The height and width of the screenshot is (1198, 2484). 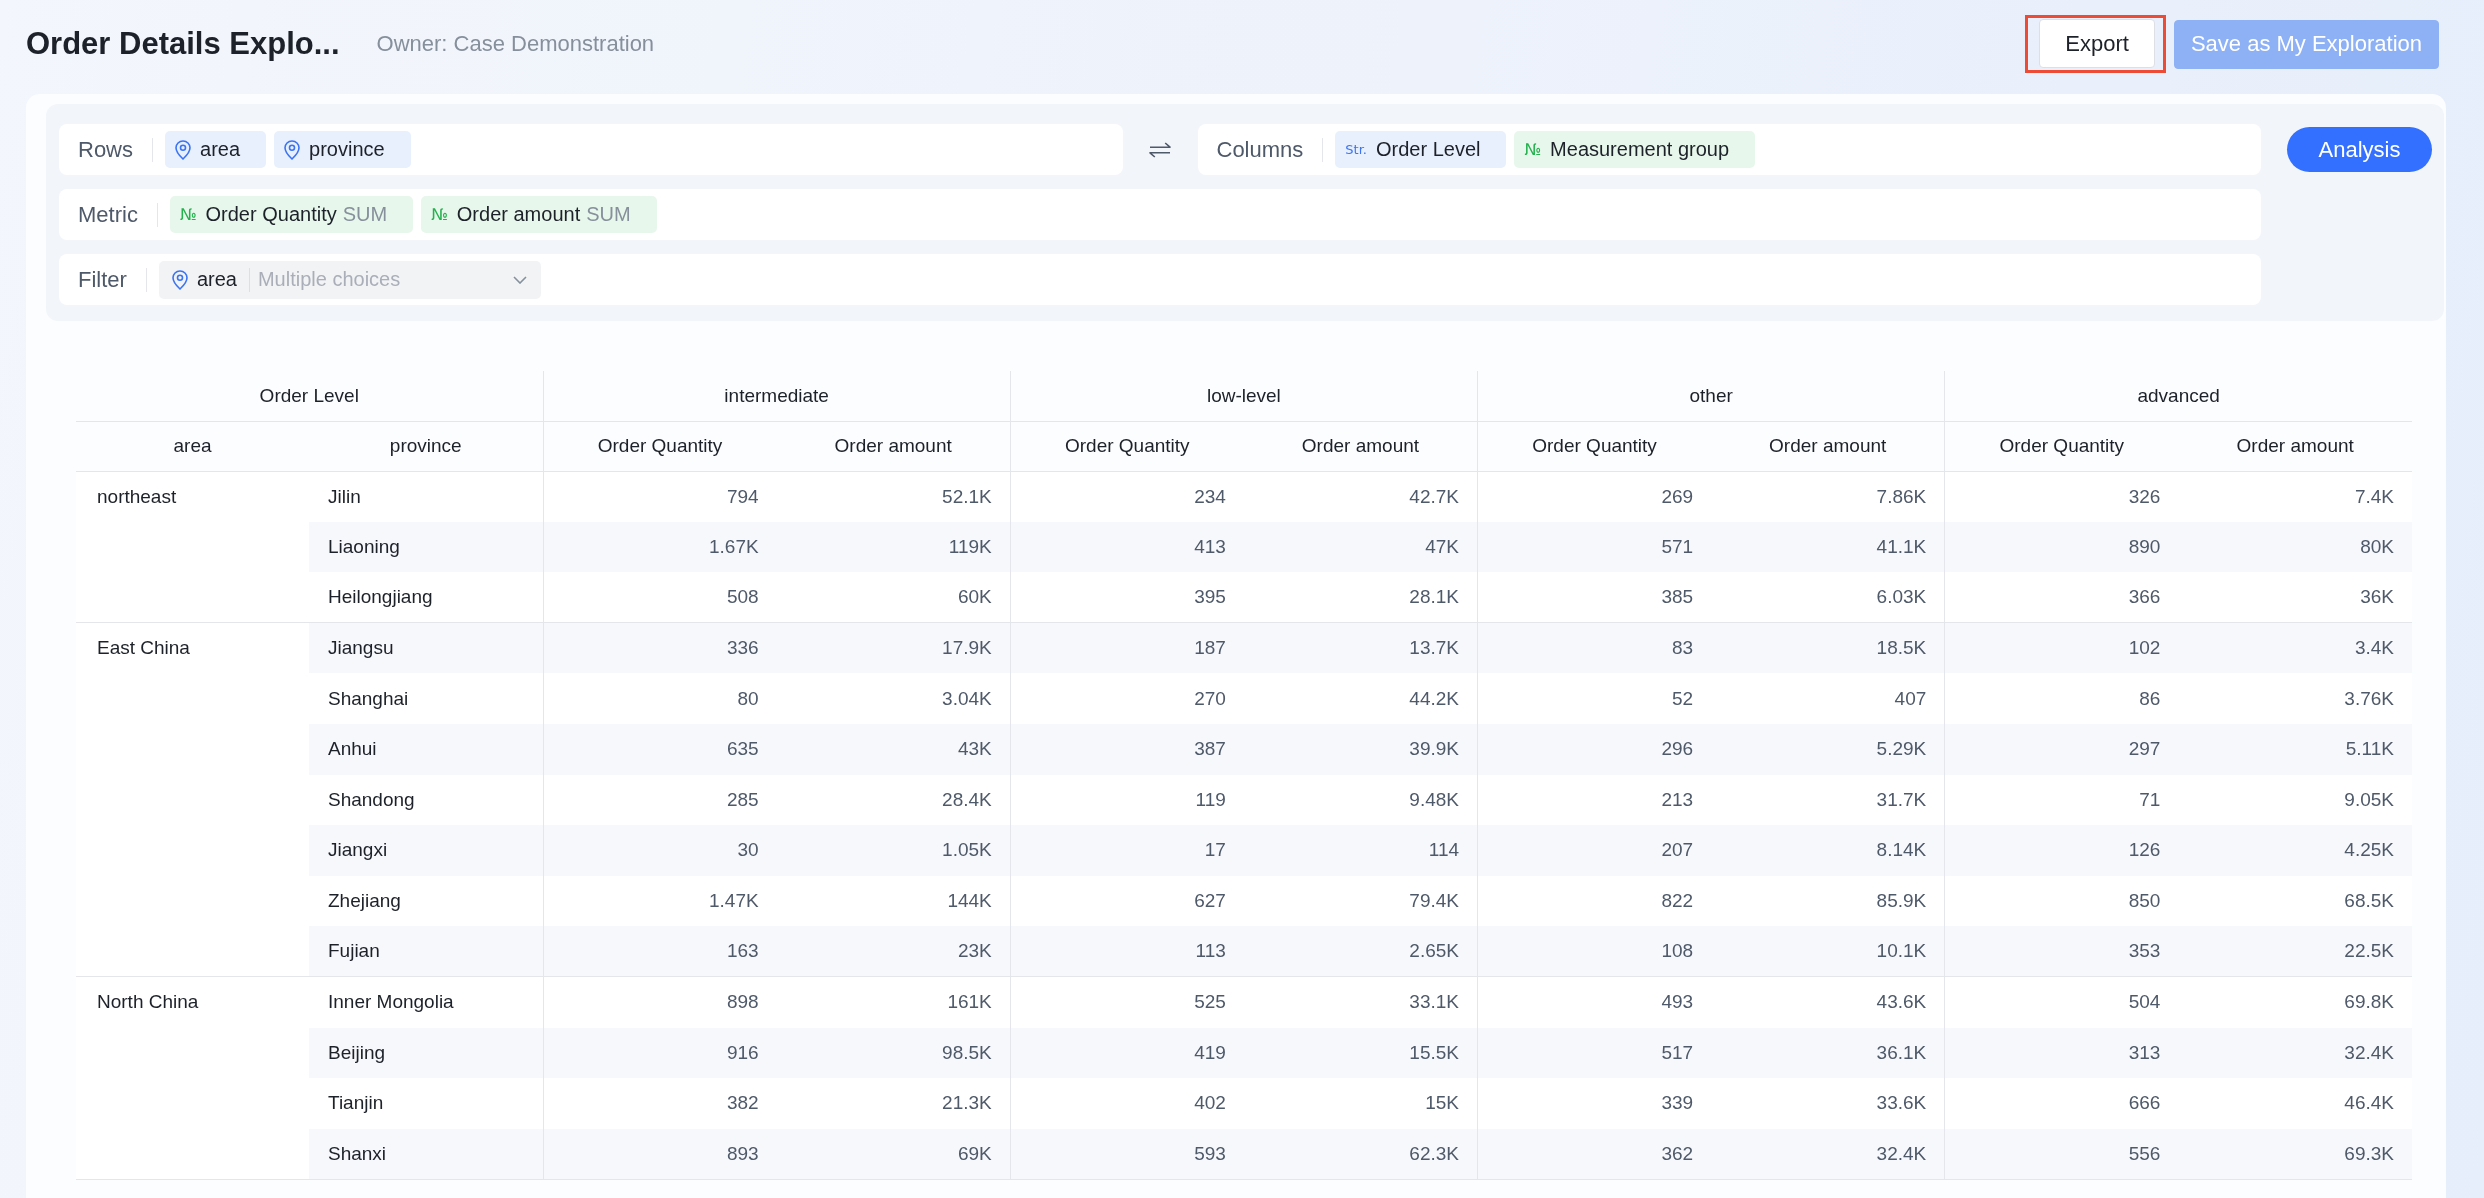 I want to click on field-chip: № Order amount SUM, so click(x=539, y=214).